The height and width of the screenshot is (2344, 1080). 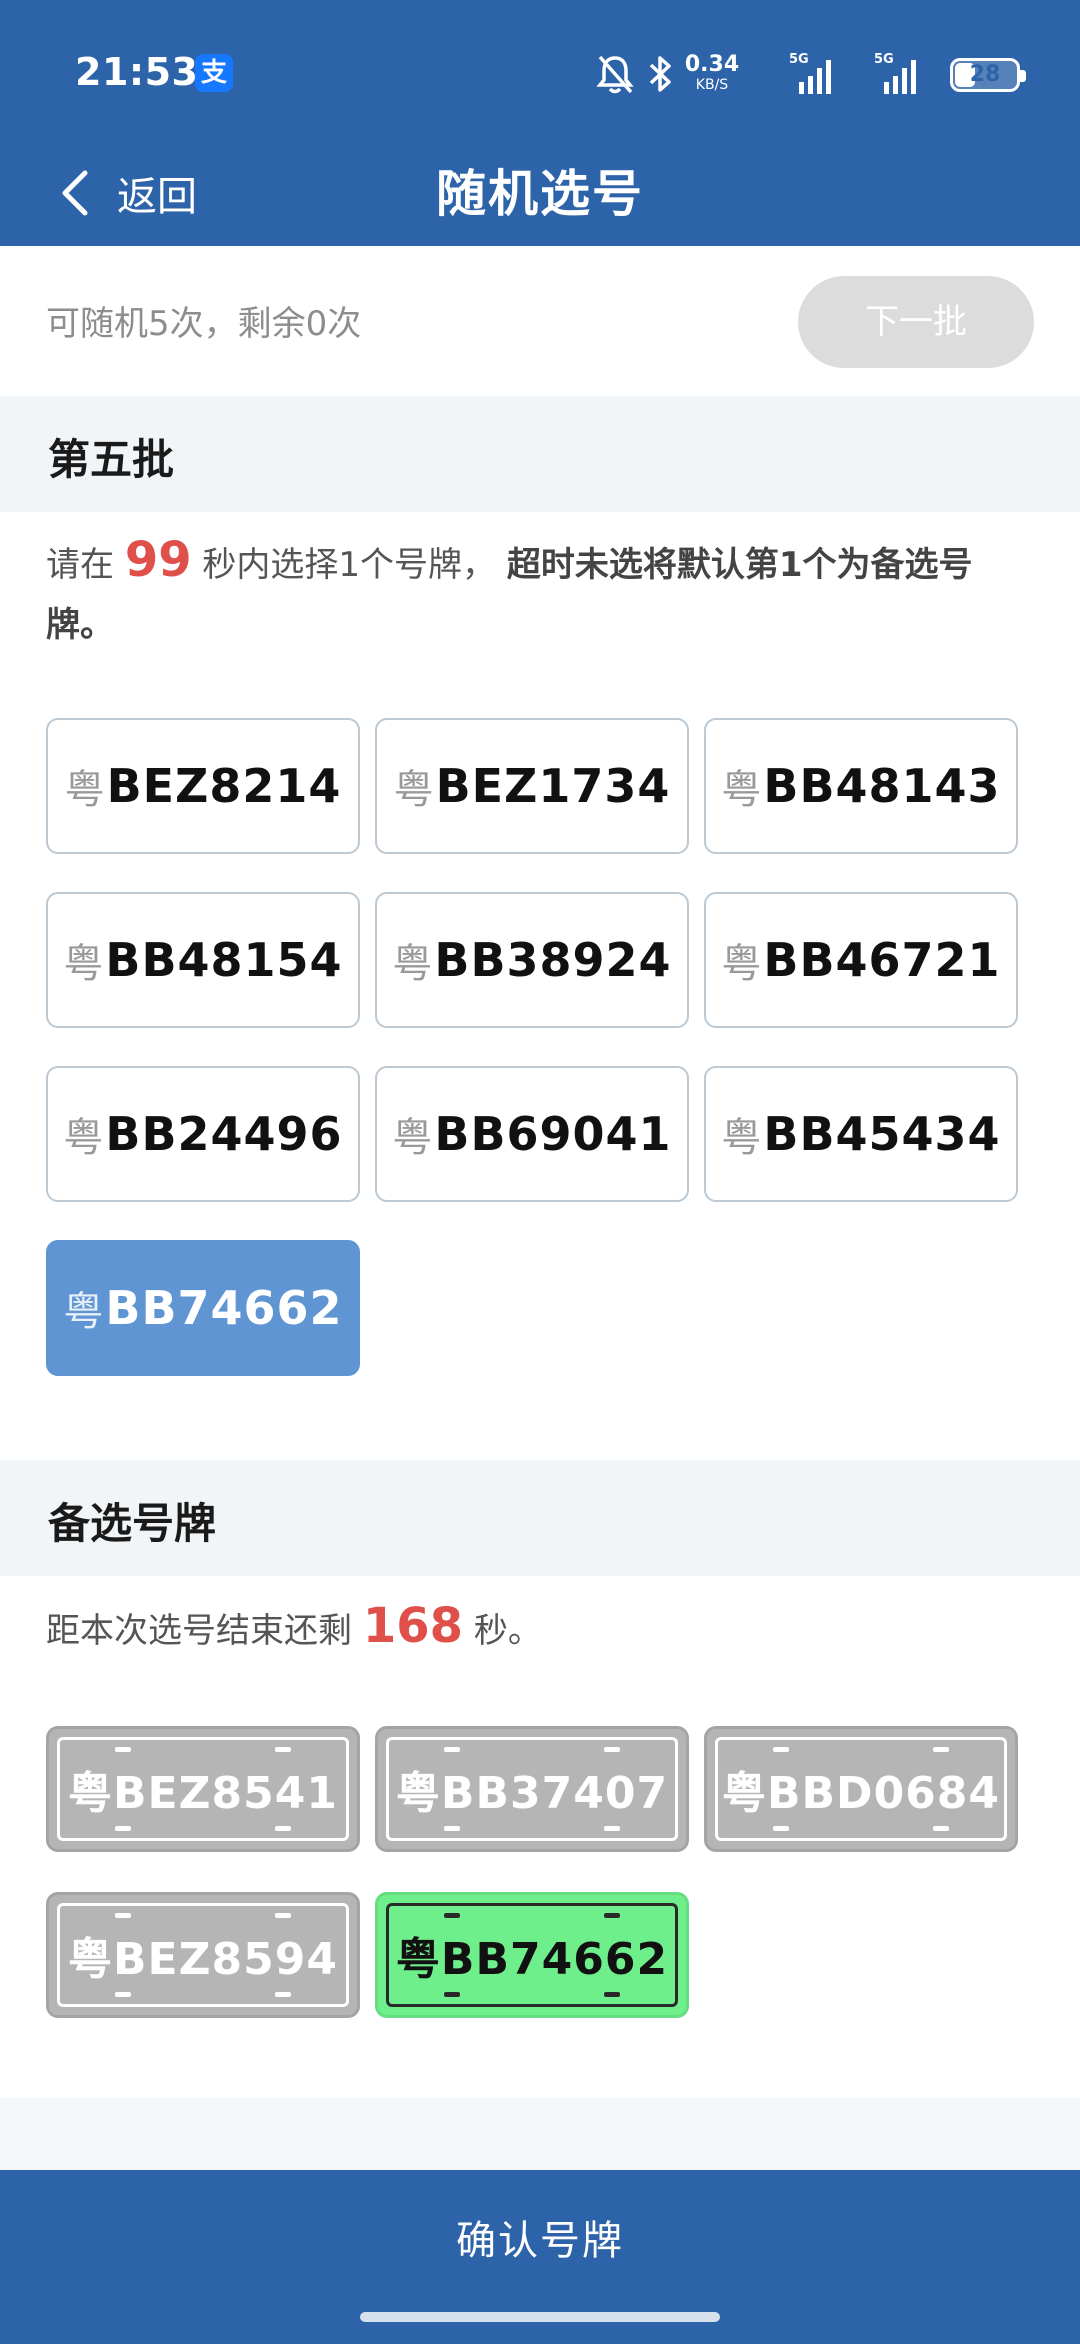 What do you see at coordinates (203, 960) in the screenshot?
I see `plate-option: 粤 BB48154` at bounding box center [203, 960].